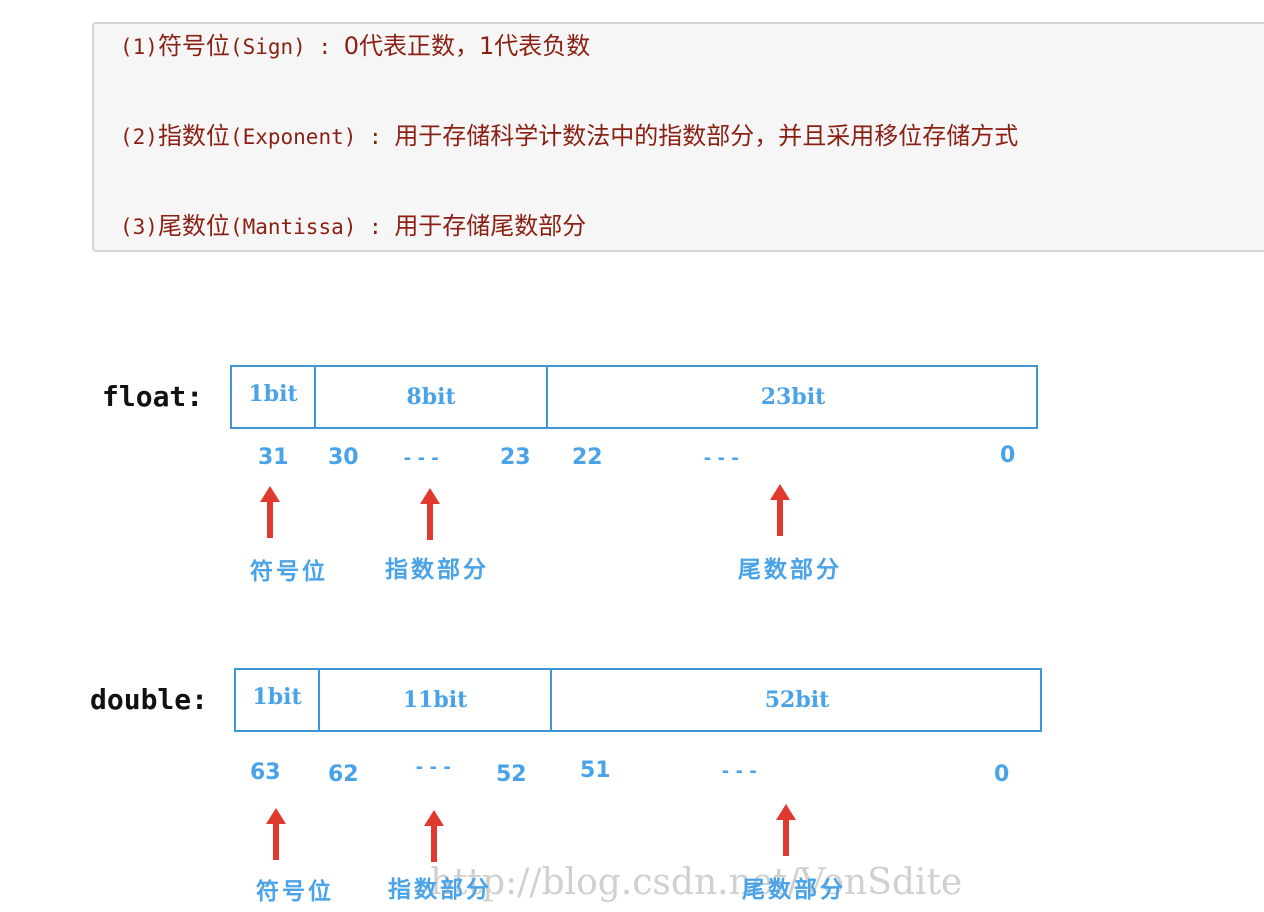  What do you see at coordinates (796, 700) in the screenshot?
I see `double-mantissa-segment: 52bit` at bounding box center [796, 700].